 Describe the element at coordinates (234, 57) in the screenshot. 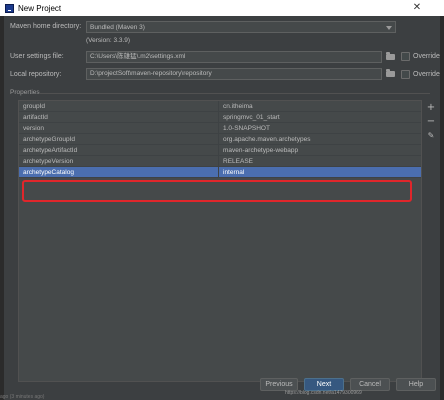

I see `user-settings-field: C:\Users\陈雄猛\.m2\settings.xml` at that location.